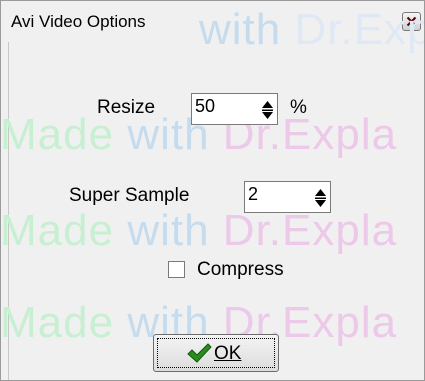 This screenshot has height=381, width=425. I want to click on close-icon, so click(411, 21).